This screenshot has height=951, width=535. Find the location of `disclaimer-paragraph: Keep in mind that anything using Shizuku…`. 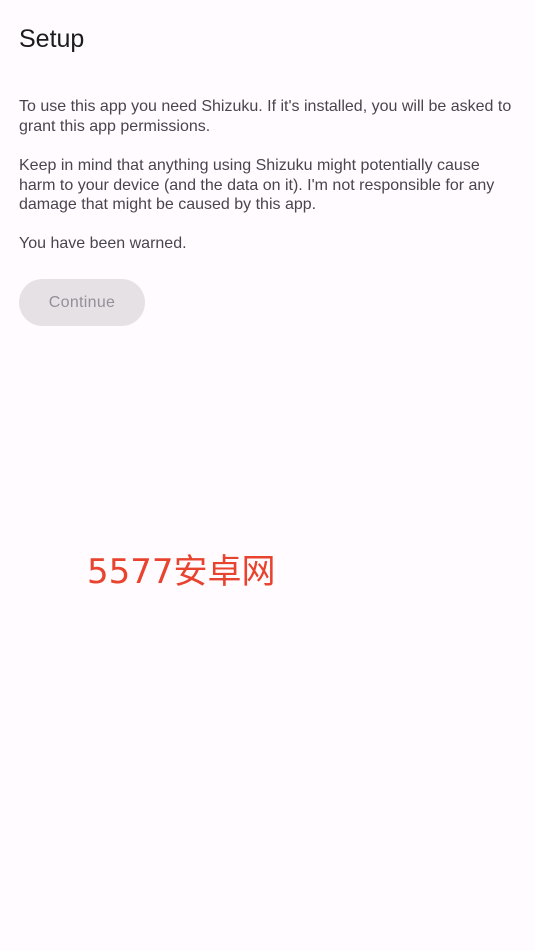

disclaimer-paragraph: Keep in mind that anything using Shizuku… is located at coordinates (257, 185).